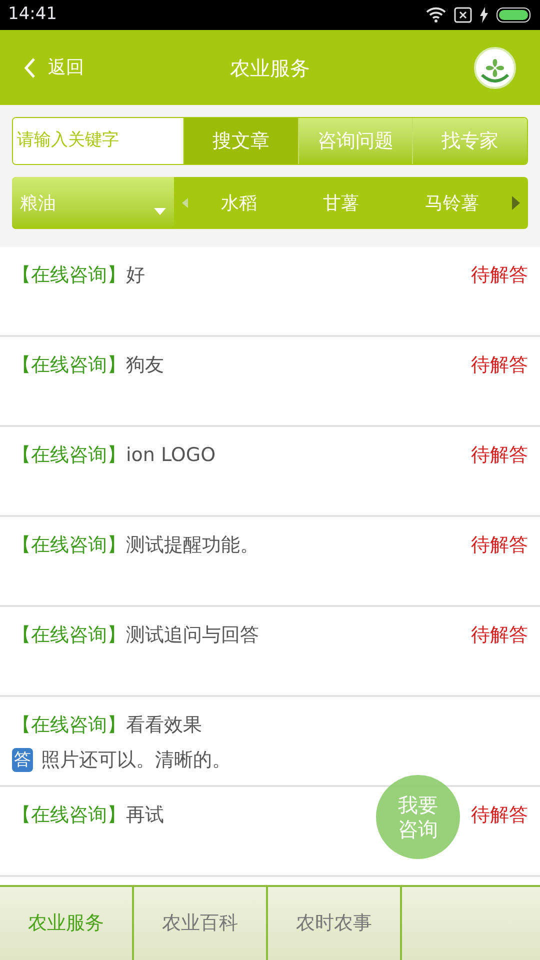 The image size is (540, 960). What do you see at coordinates (239, 203) in the screenshot?
I see `category-tab: 水稻` at bounding box center [239, 203].